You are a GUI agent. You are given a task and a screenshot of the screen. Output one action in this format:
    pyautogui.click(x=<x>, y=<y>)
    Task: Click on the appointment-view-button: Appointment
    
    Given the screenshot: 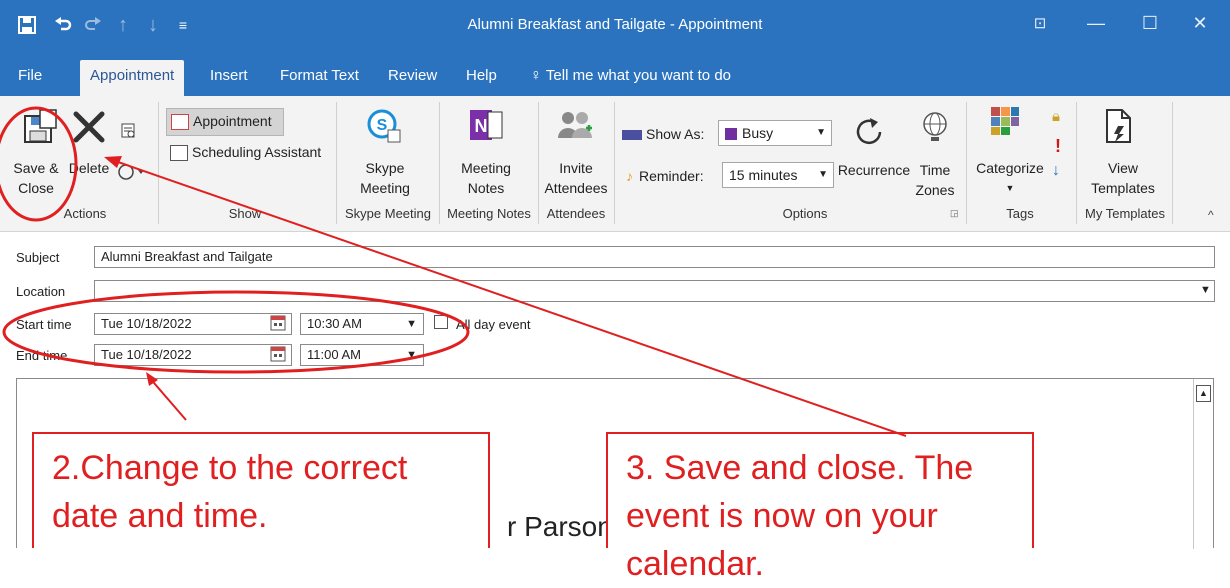 What is the action you would take?
    pyautogui.click(x=225, y=122)
    